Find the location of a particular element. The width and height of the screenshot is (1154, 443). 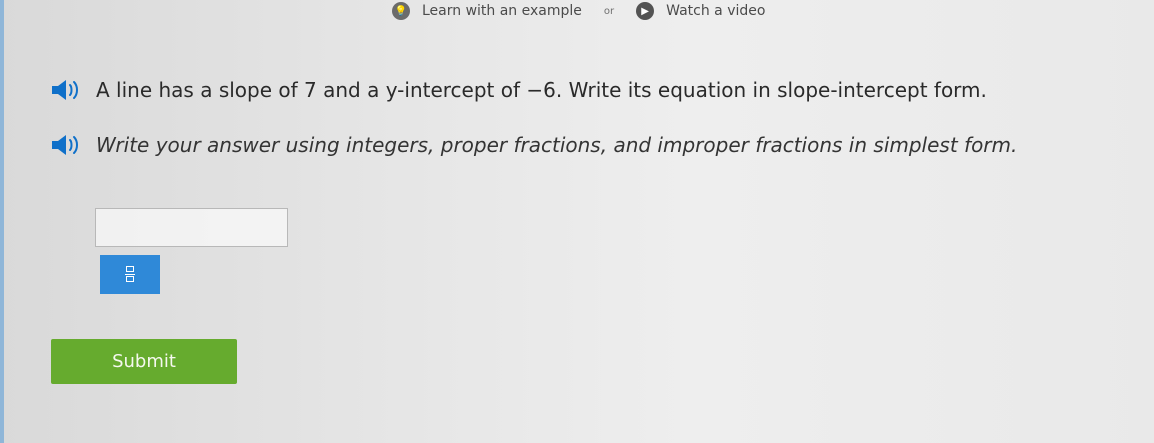

fraction-button is located at coordinates (130, 274).